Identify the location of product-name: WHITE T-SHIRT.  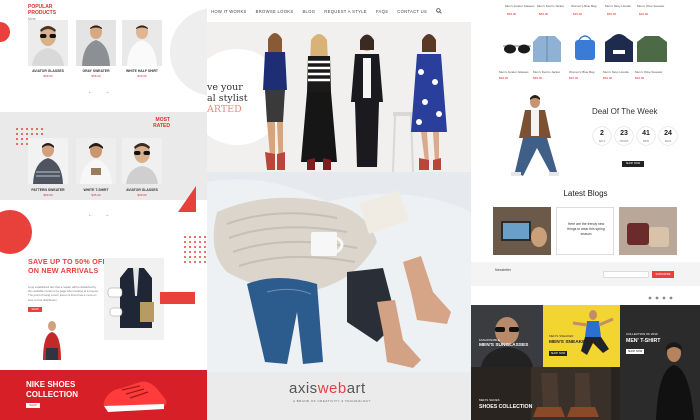
(96, 190).